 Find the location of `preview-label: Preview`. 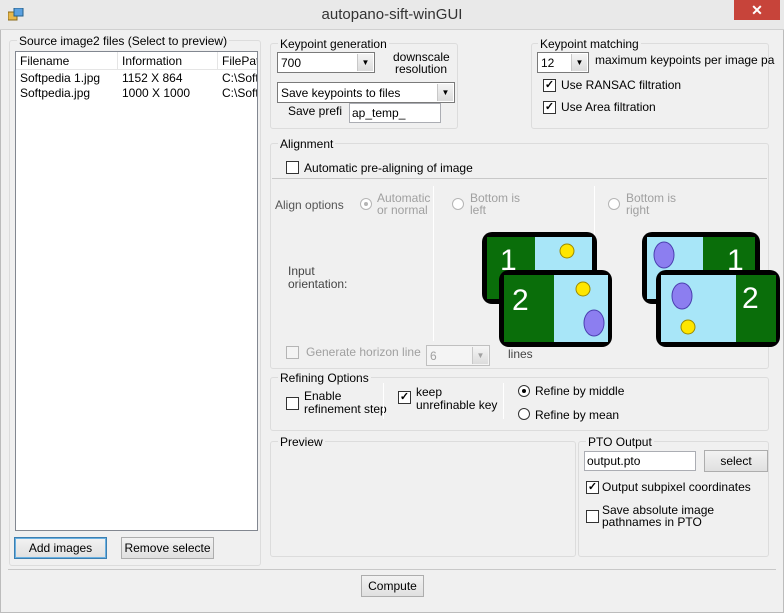

preview-label: Preview is located at coordinates (301, 442).